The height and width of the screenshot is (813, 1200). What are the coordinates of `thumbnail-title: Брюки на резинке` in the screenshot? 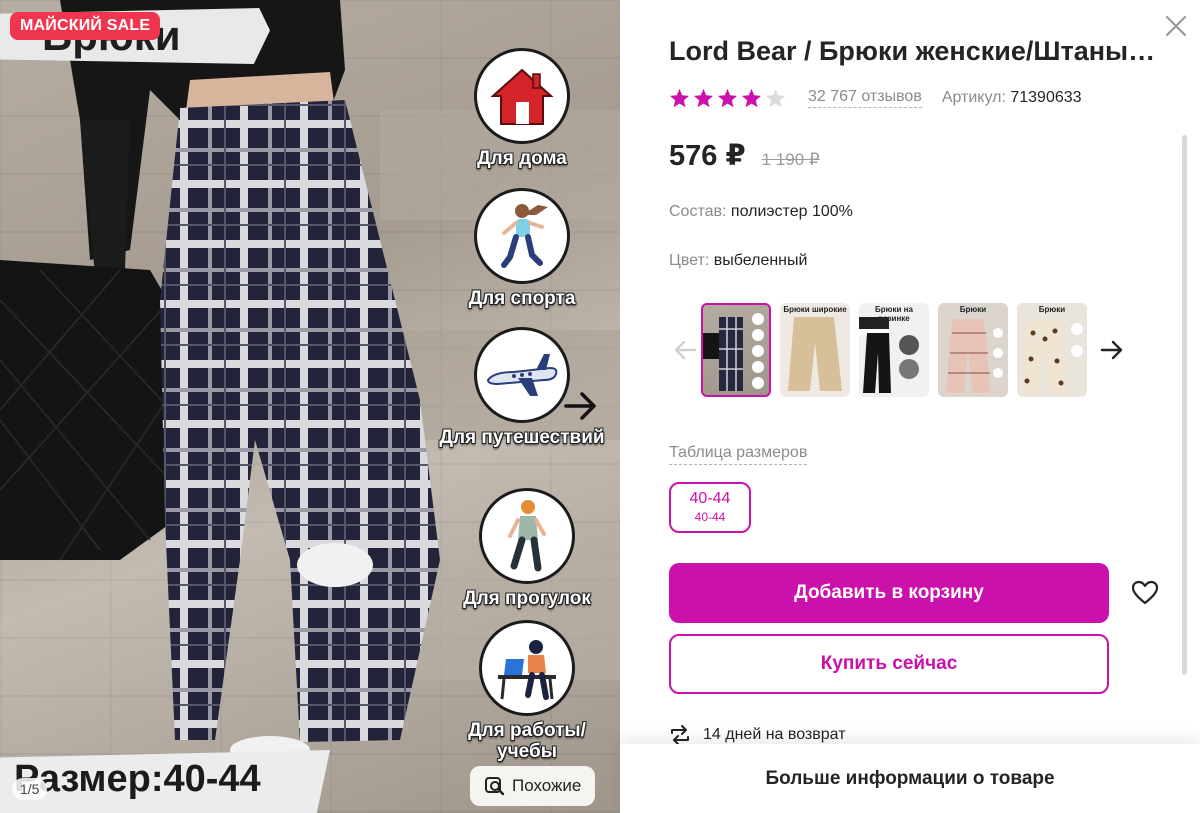 It's located at (894, 314).